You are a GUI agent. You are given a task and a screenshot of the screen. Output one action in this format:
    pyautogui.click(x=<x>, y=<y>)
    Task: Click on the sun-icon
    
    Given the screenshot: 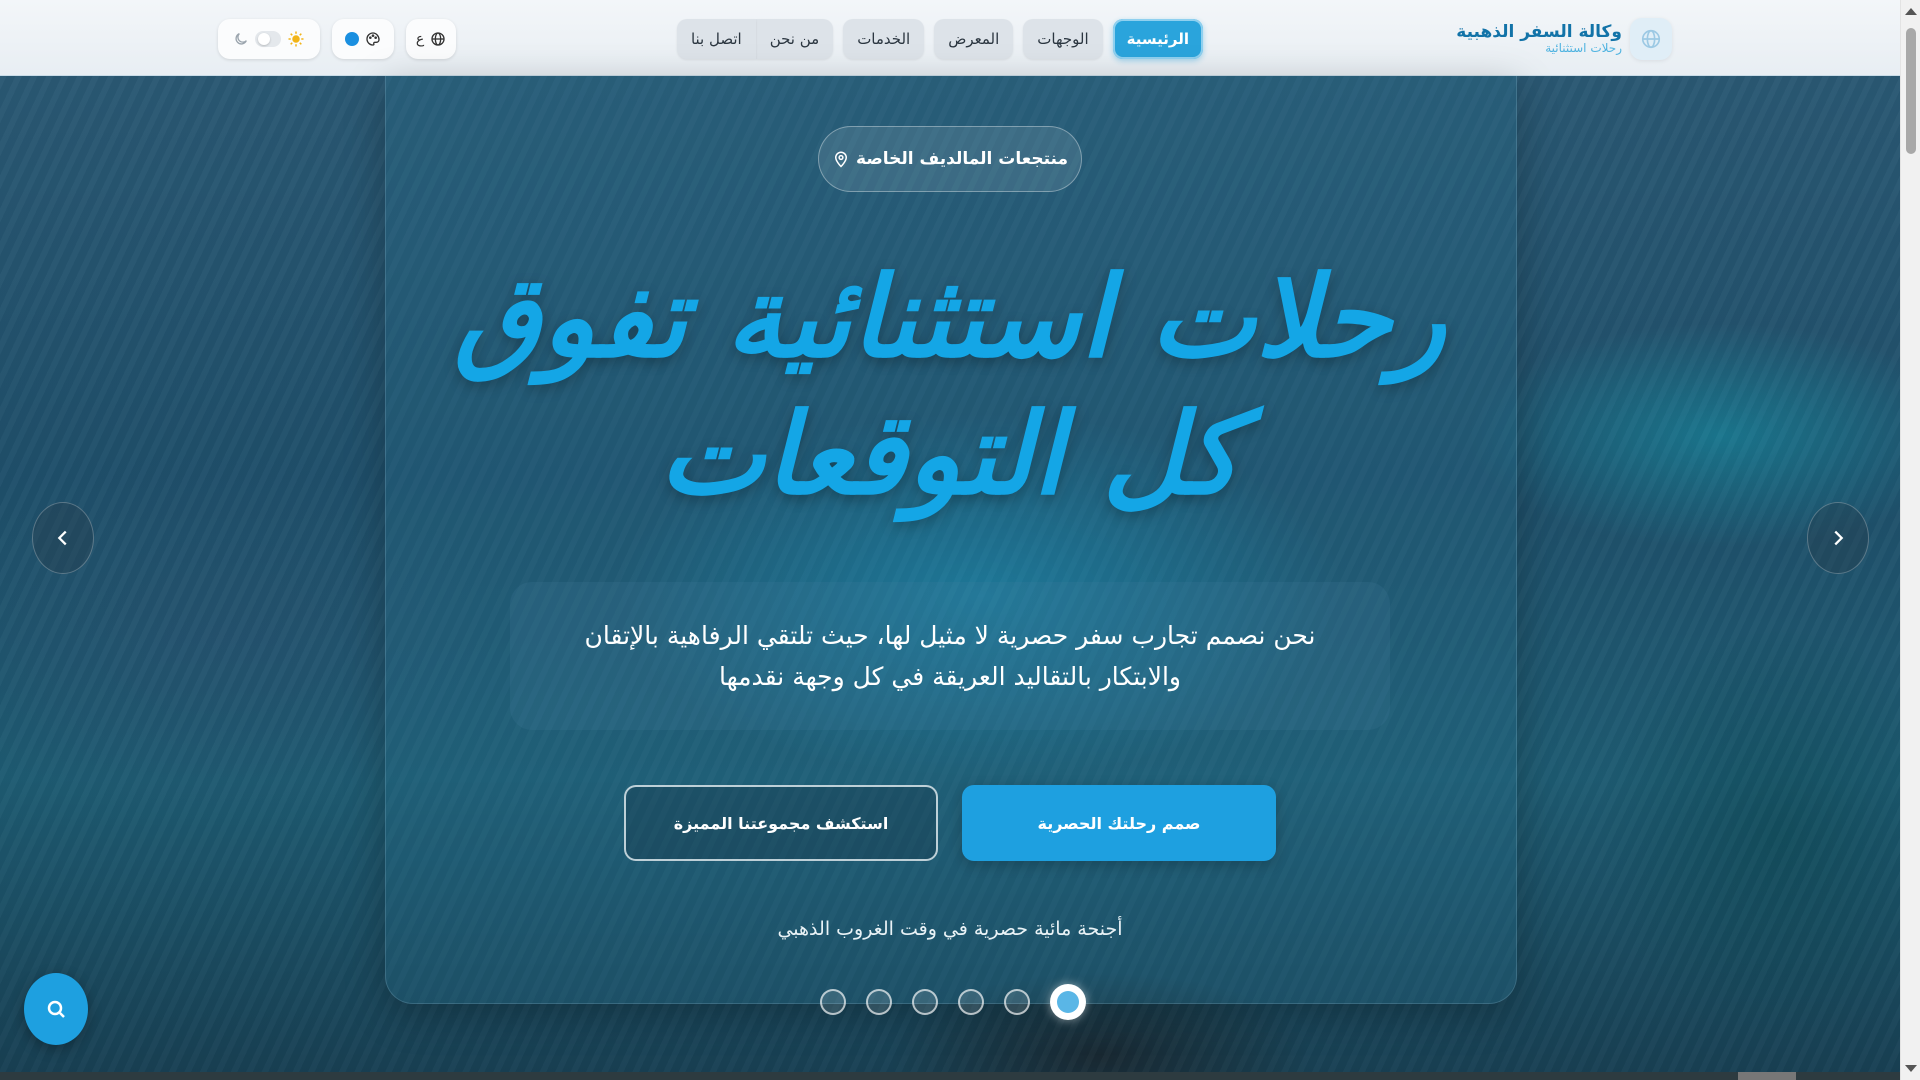 What is the action you would take?
    pyautogui.click(x=296, y=39)
    